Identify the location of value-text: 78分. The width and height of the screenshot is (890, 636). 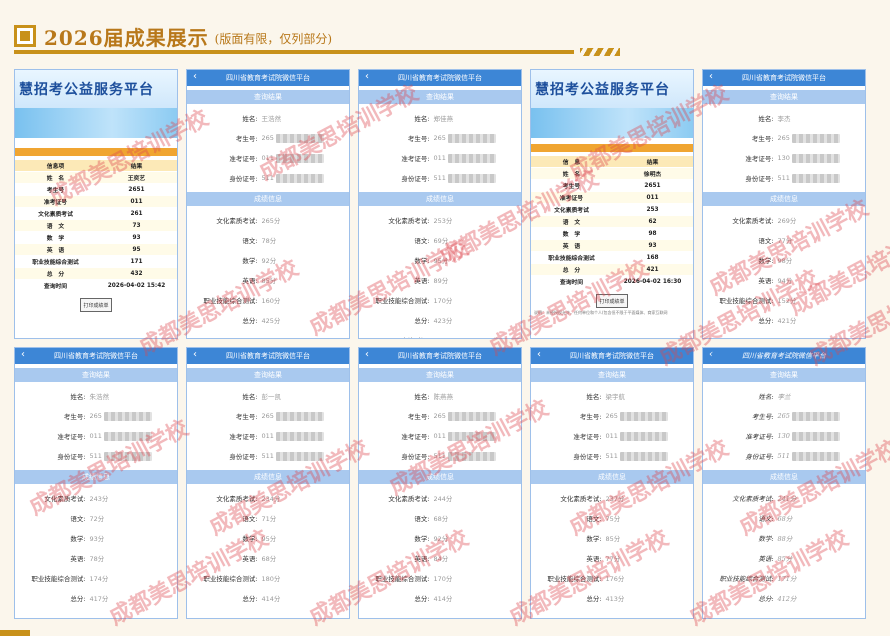
(269, 241).